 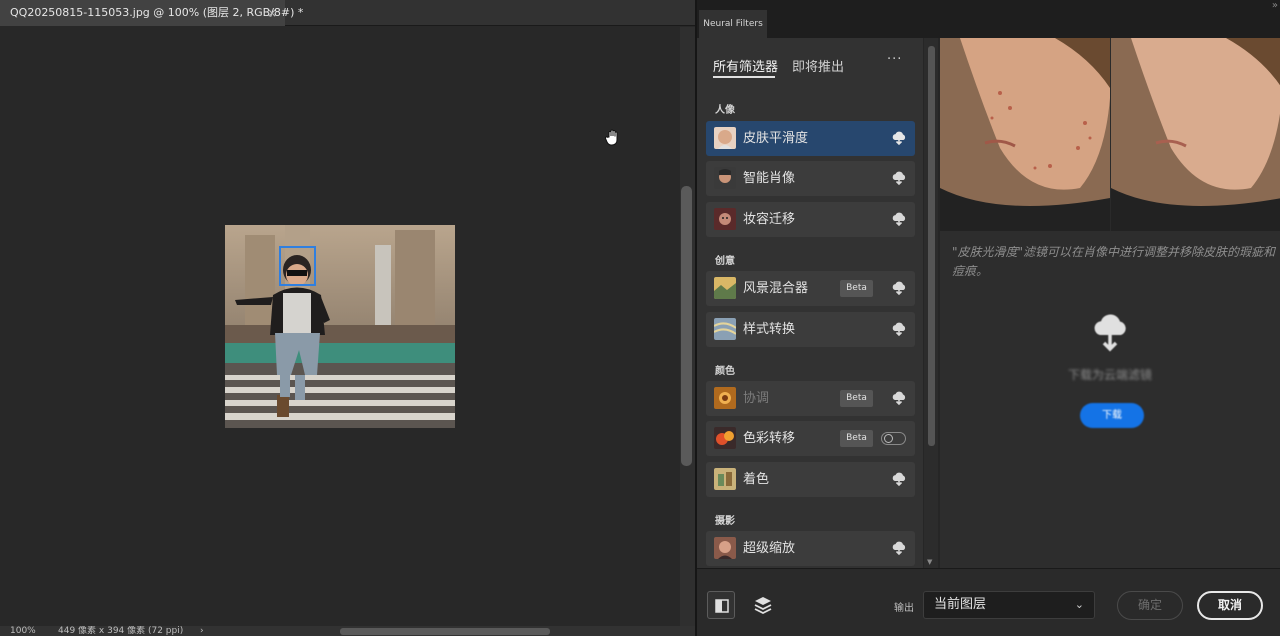 I want to click on canvas-photo-graphic, so click(x=340, y=326).